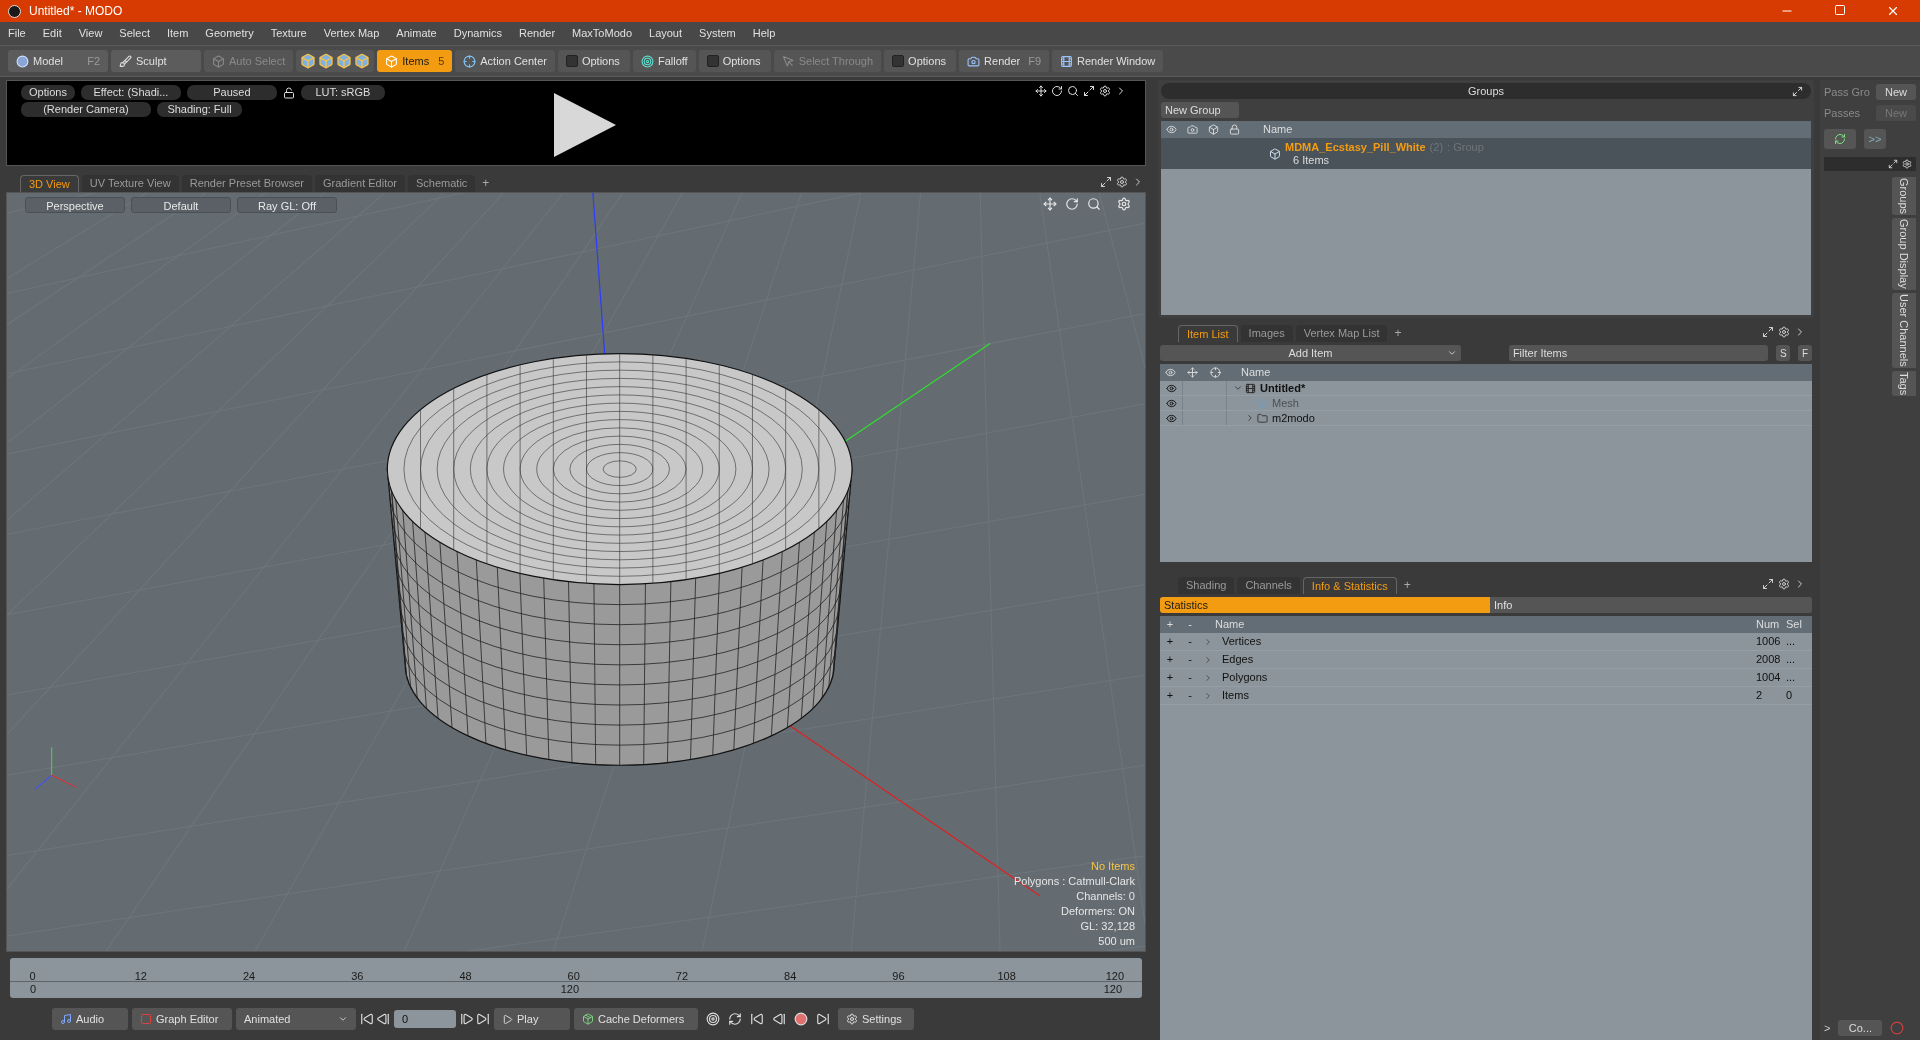  What do you see at coordinates (90, 33) in the screenshot?
I see `menu-item: View` at bounding box center [90, 33].